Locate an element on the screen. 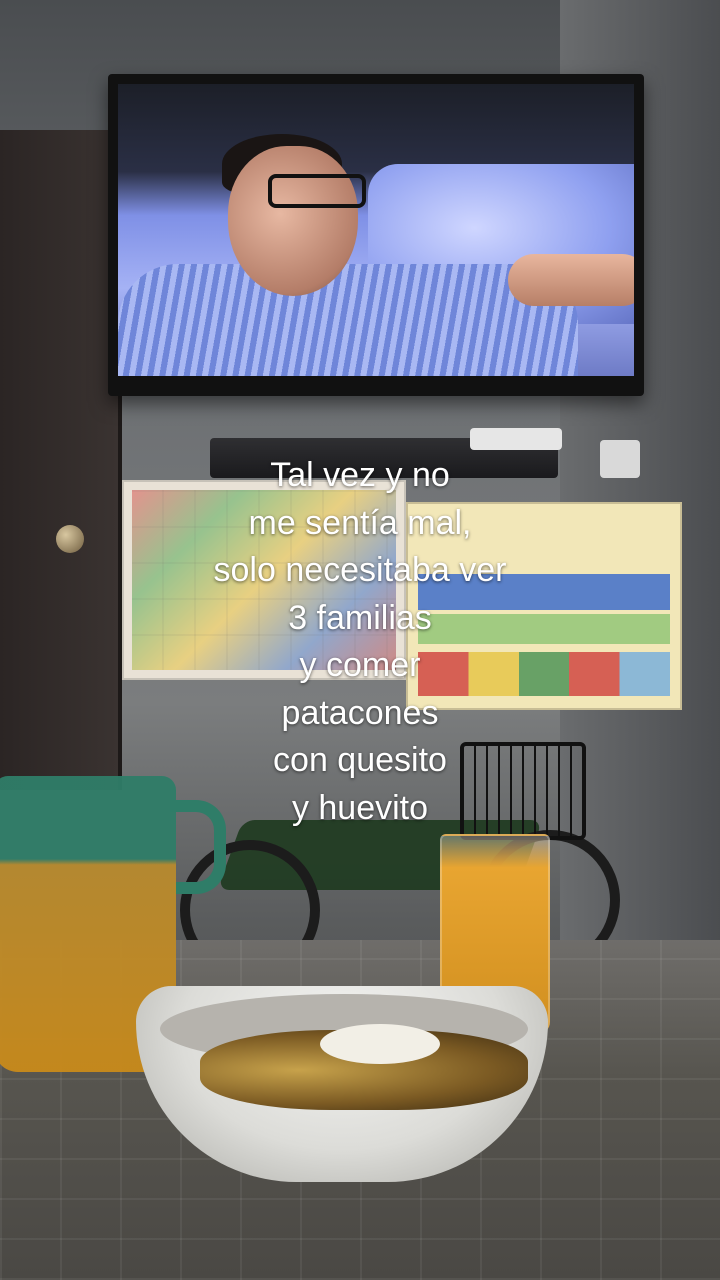  tv-person-head is located at coordinates (293, 221).